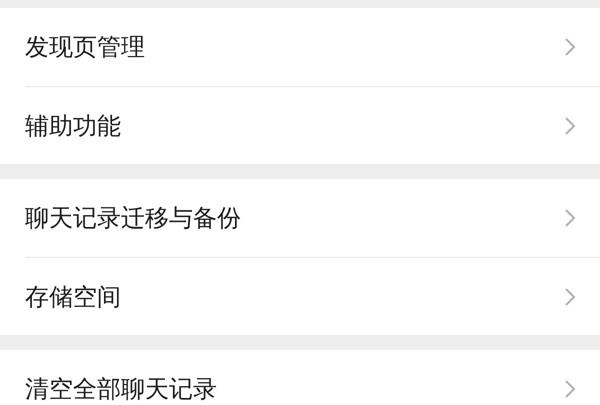 The image size is (600, 405). Describe the element at coordinates (121, 389) in the screenshot. I see `row-label: 清空全部聊天记录` at that location.